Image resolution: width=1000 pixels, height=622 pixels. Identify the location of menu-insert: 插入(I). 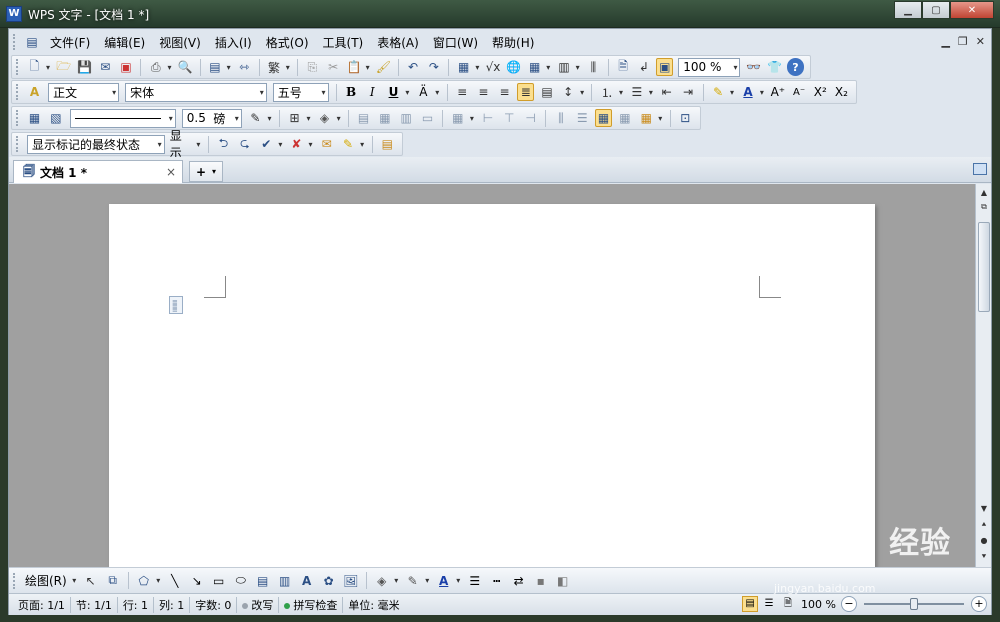
(233, 42).